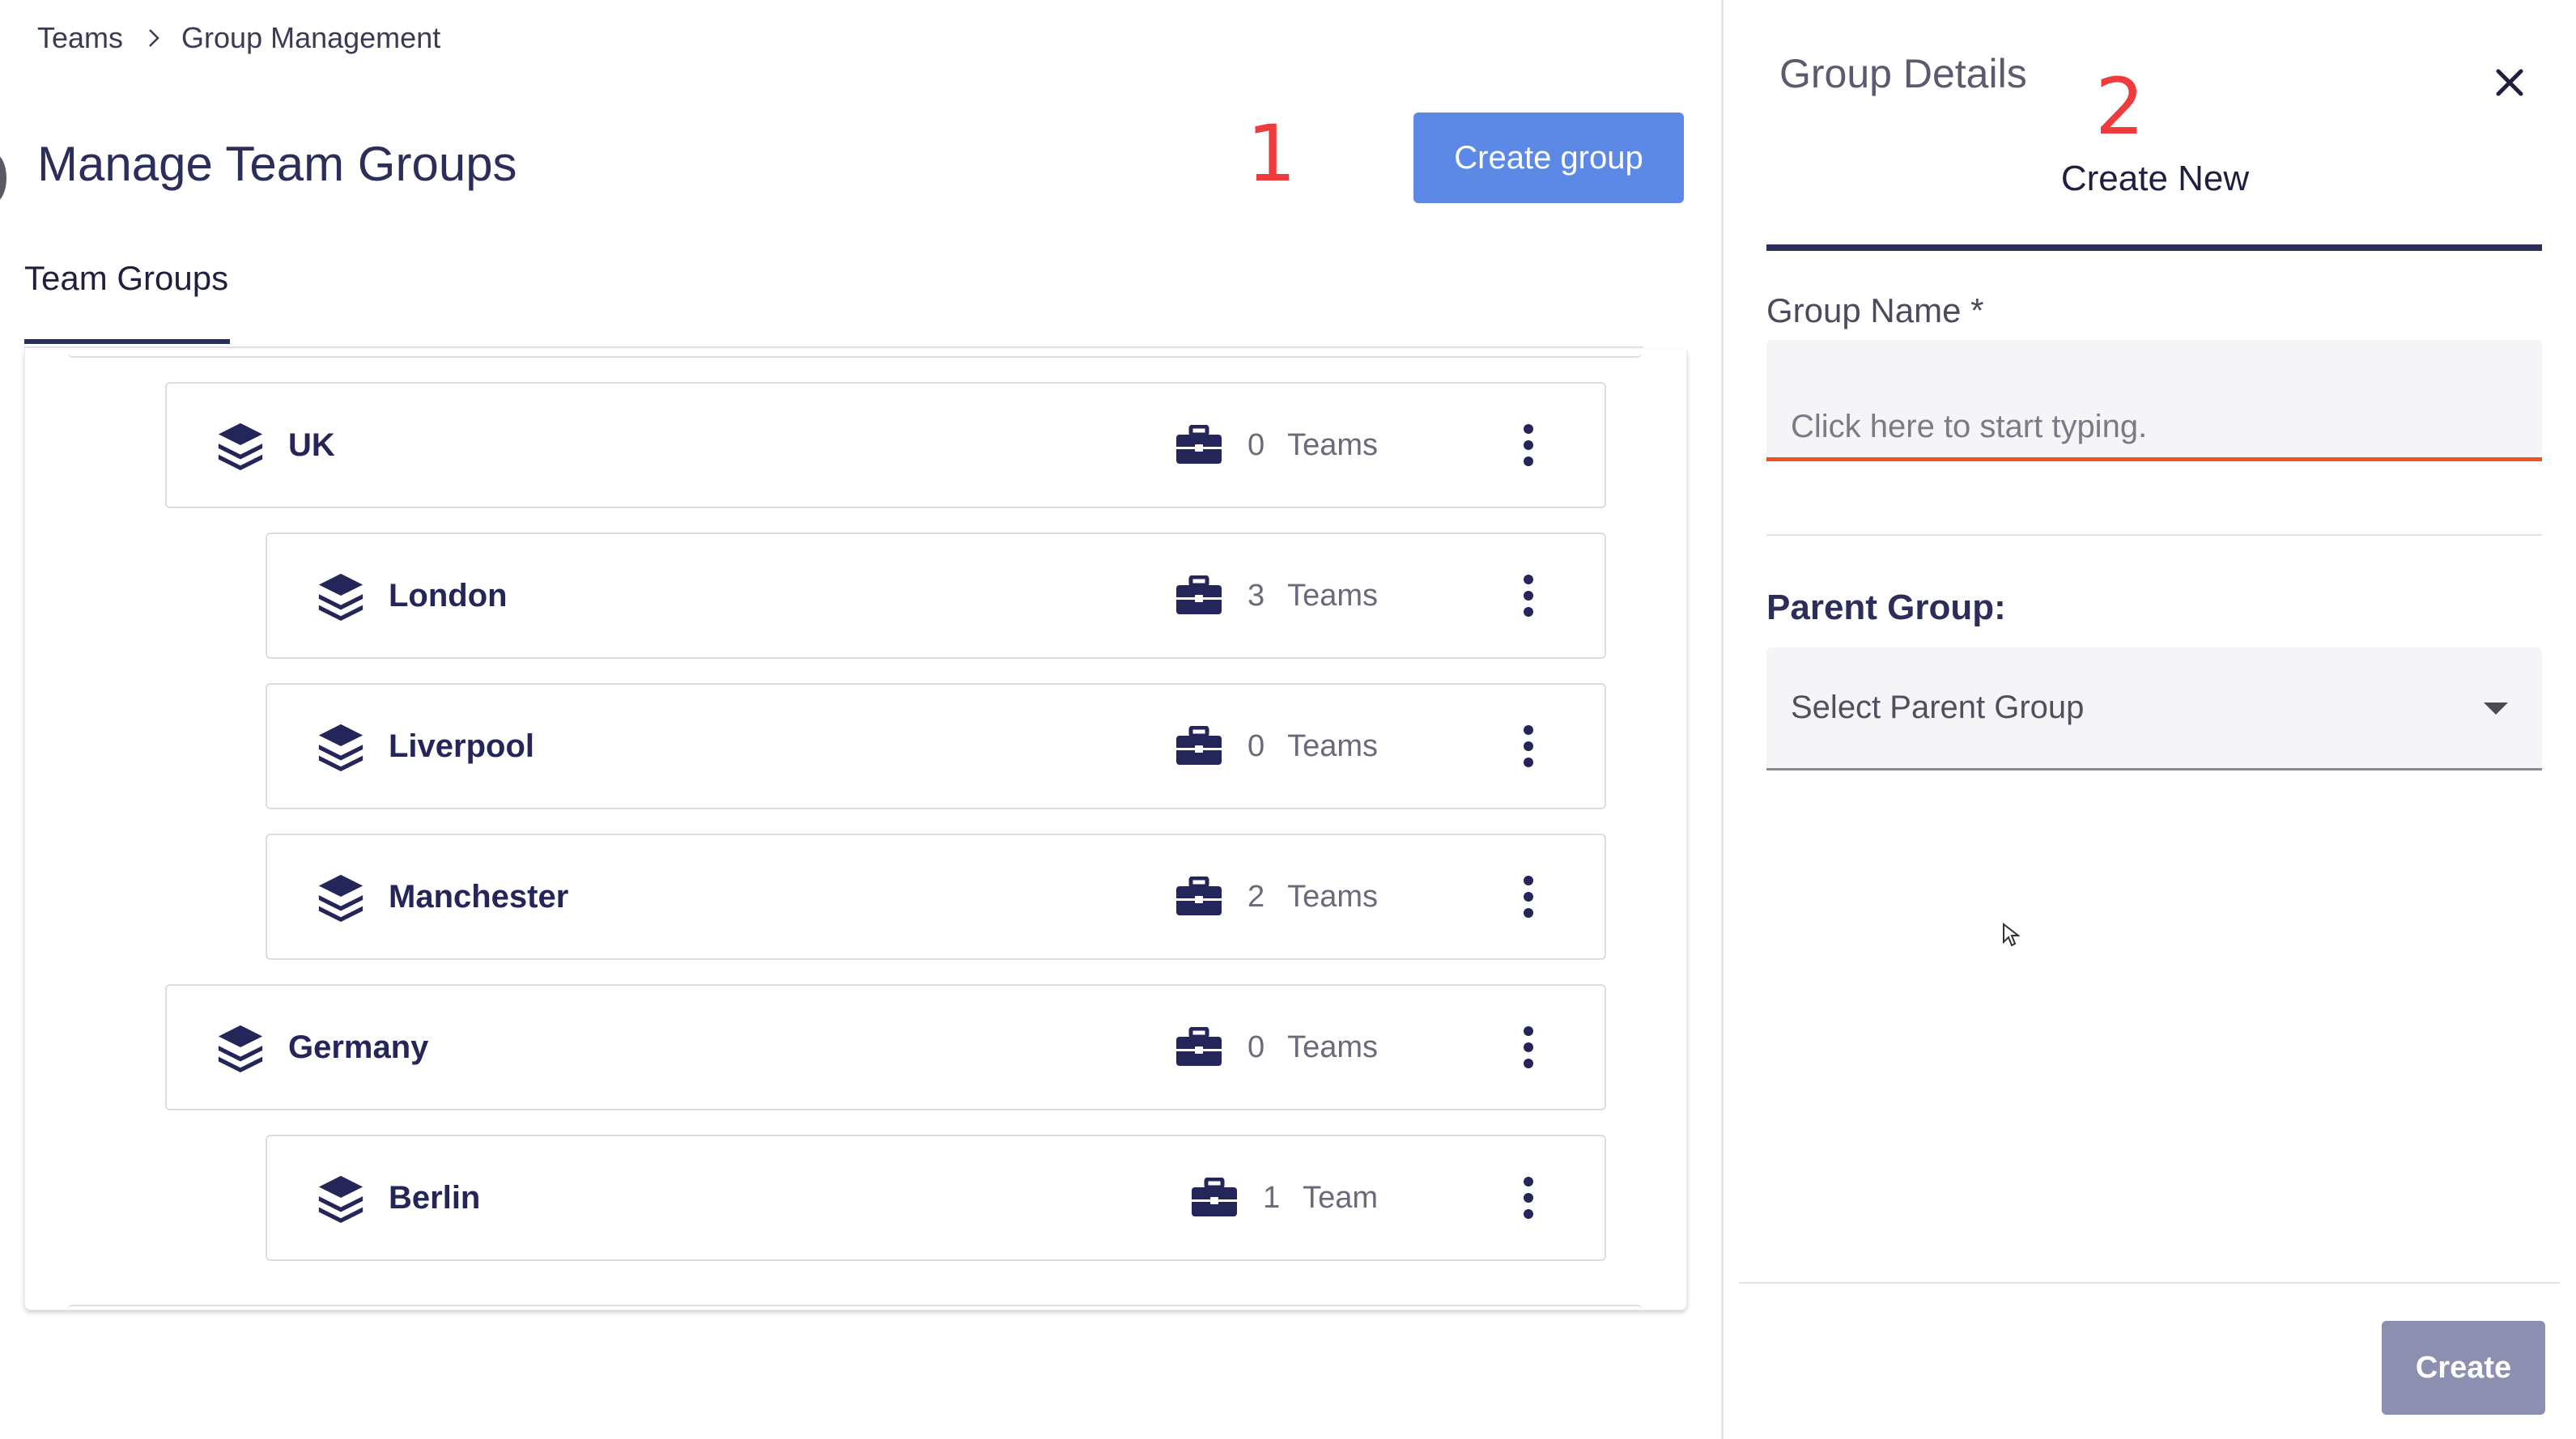  What do you see at coordinates (885, 1047) in the screenshot?
I see `group-row-germany: Germany 0 Teams` at bounding box center [885, 1047].